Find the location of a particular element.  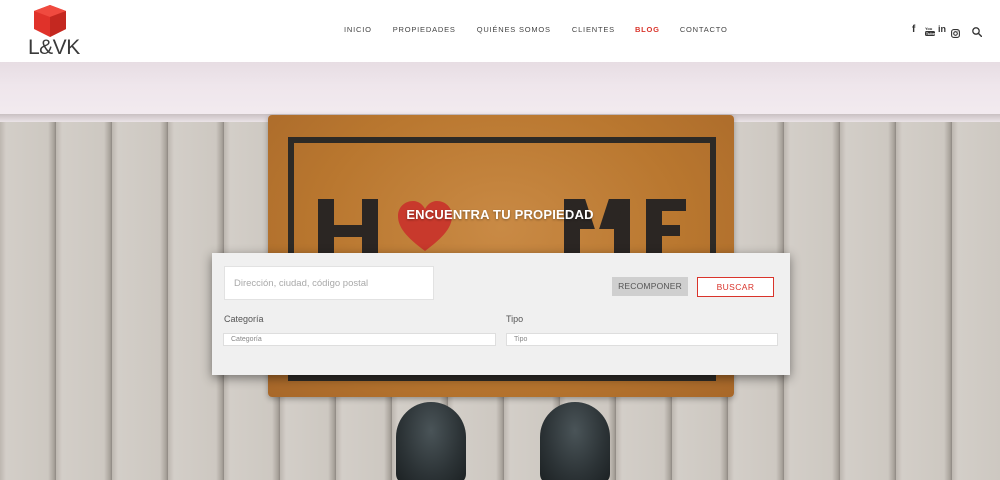

reset-button: RECOMPONER is located at coordinates (650, 286).